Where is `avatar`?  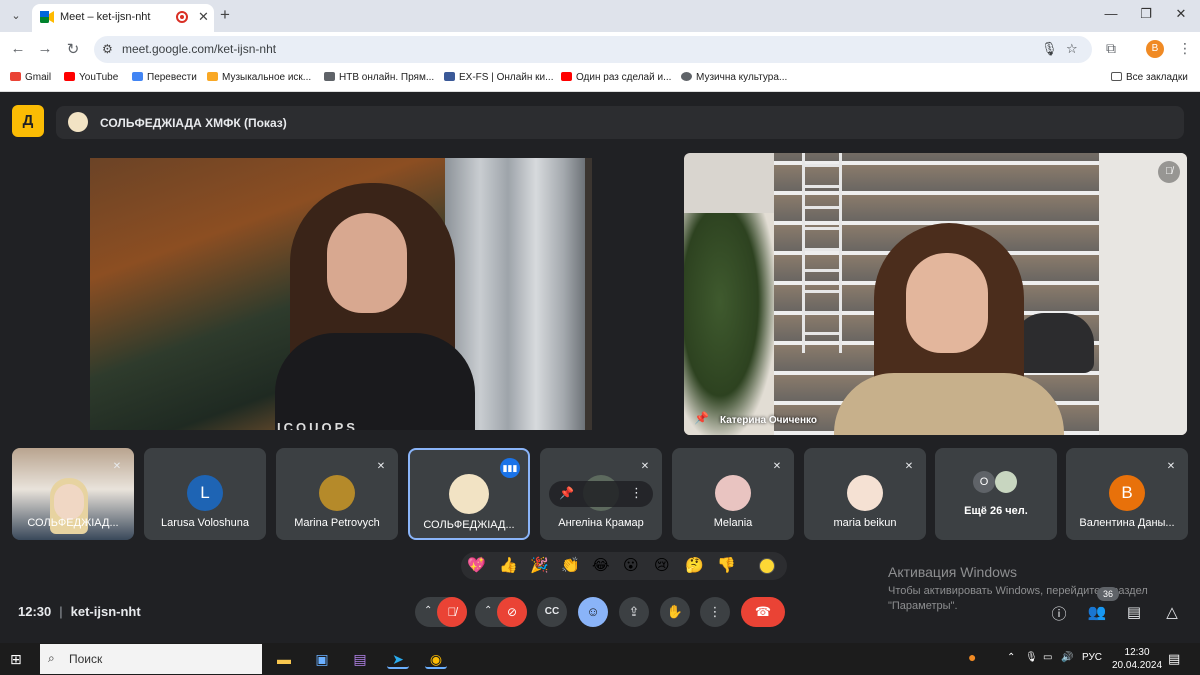 avatar is located at coordinates (865, 493).